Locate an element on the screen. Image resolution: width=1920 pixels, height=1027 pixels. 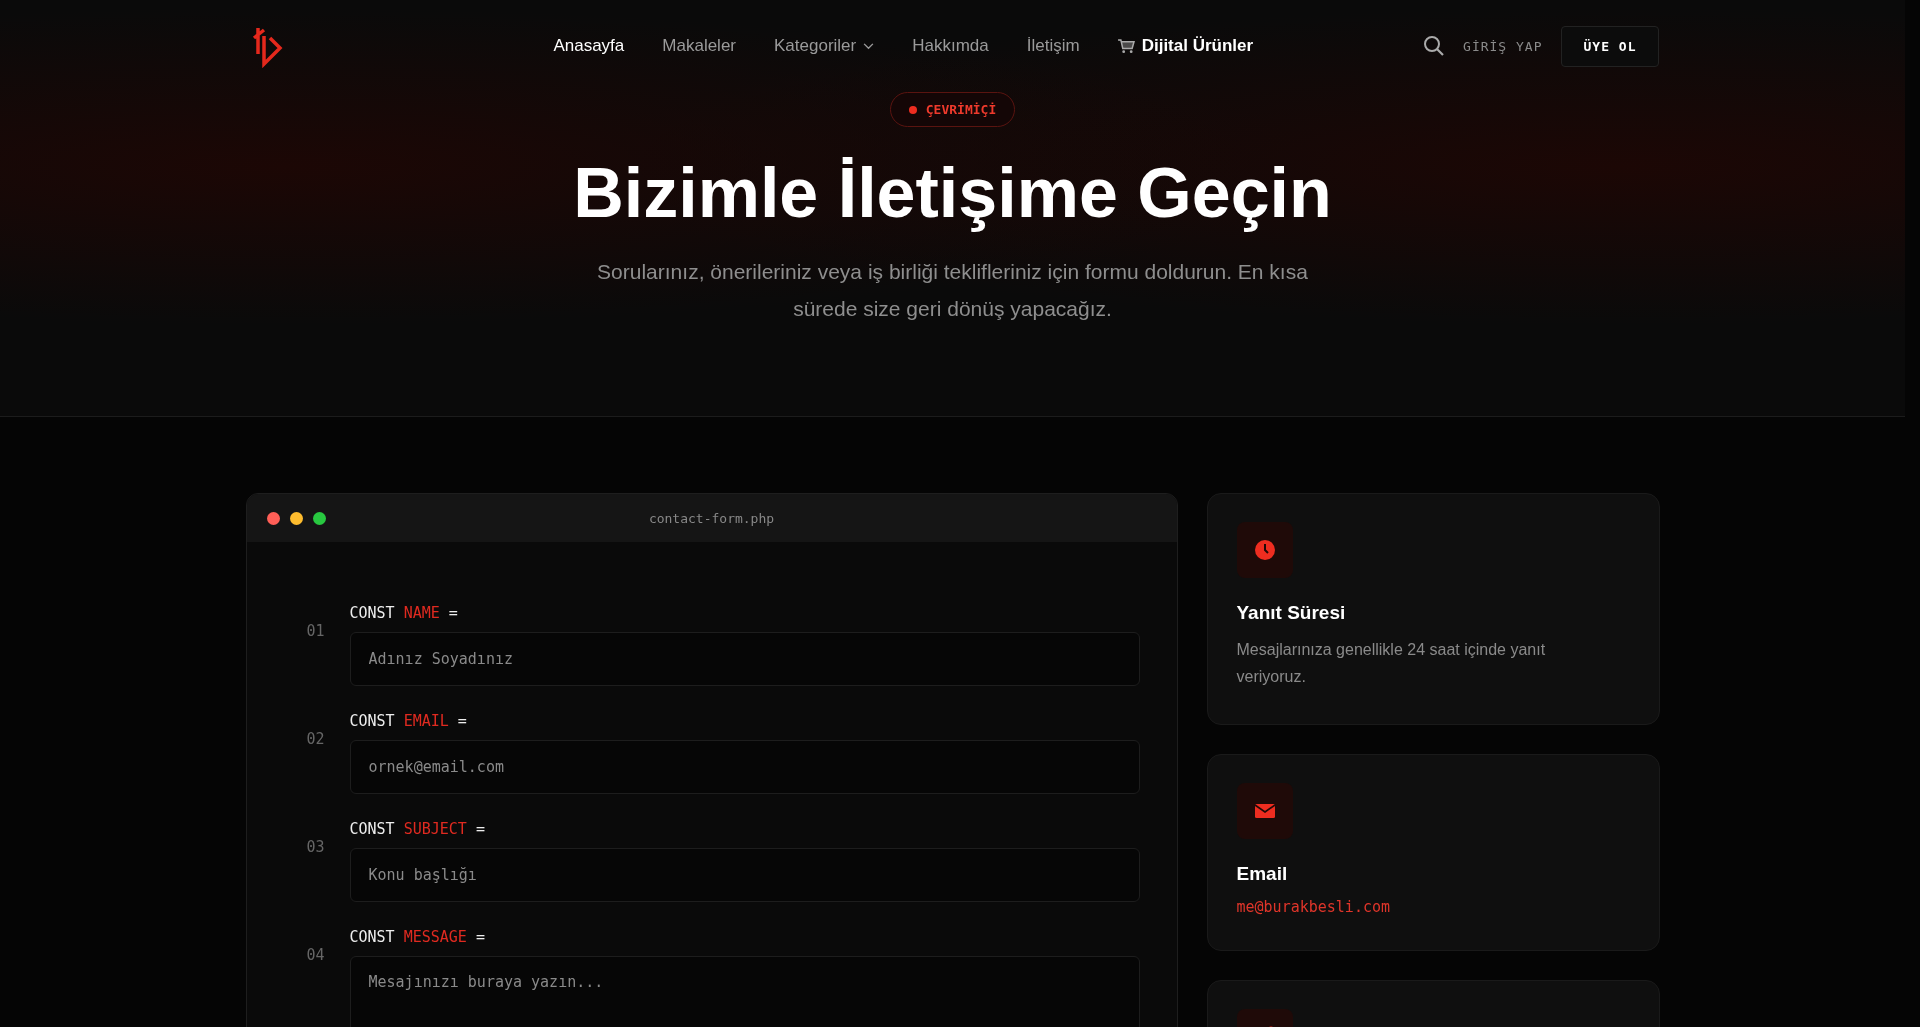
search-icon is located at coordinates (1434, 46).